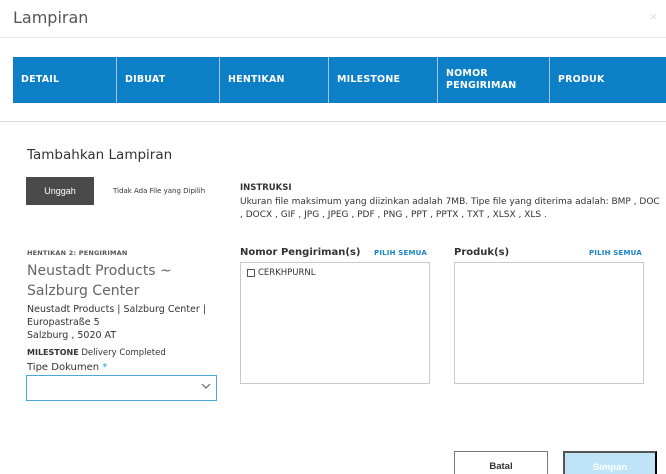  Describe the element at coordinates (51, 17) in the screenshot. I see `dialog-title: Lampiran` at that location.